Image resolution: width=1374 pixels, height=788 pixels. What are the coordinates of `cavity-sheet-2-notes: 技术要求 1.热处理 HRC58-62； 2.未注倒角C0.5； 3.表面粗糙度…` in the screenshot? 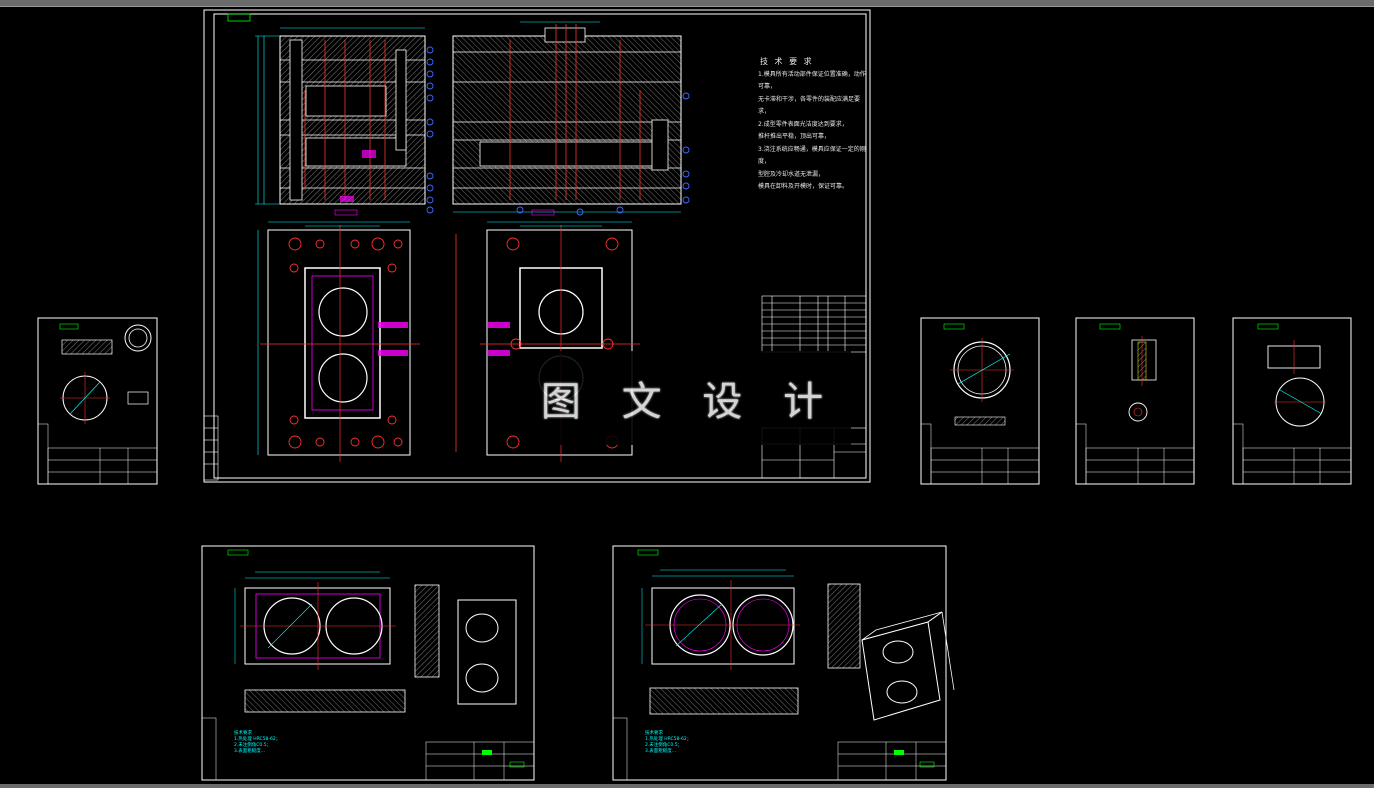 It's located at (668, 743).